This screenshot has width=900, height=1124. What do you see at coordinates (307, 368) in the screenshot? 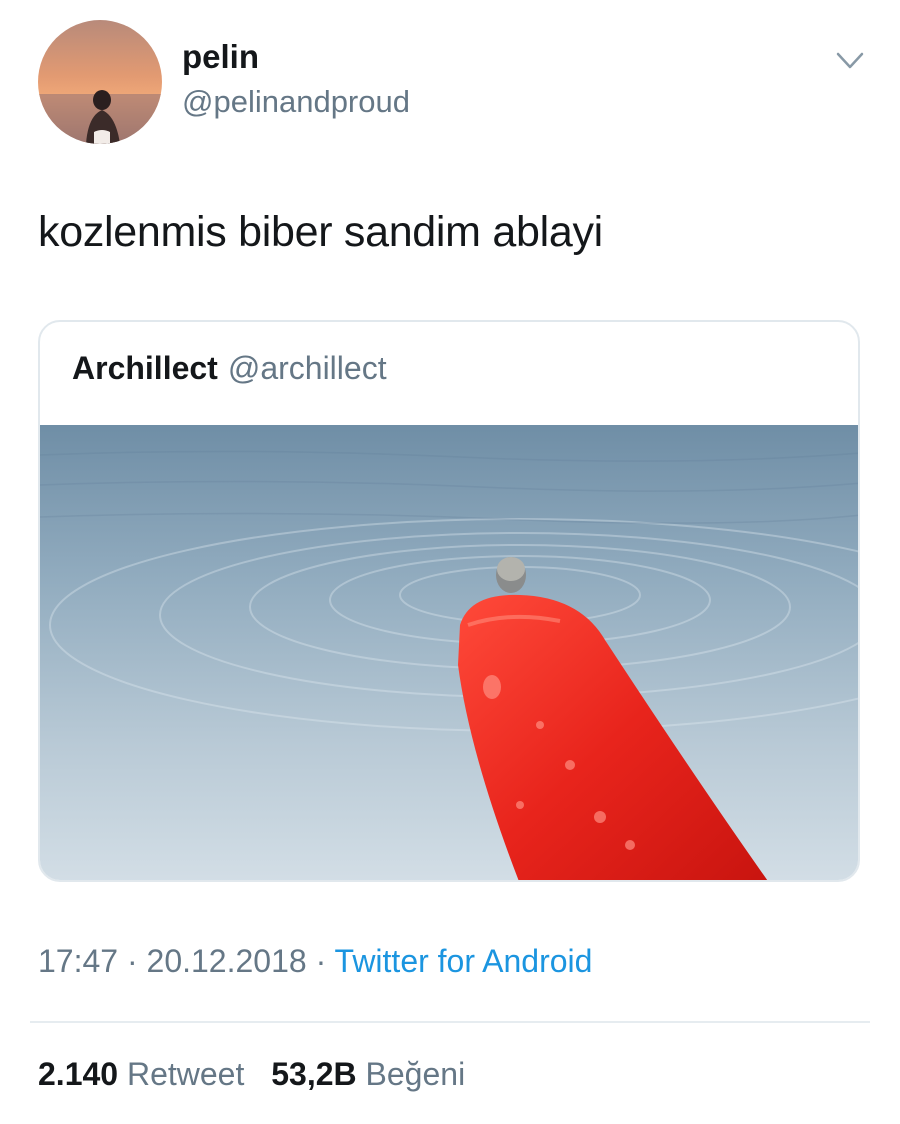
I see `quoted-author-handle: @archillect` at bounding box center [307, 368].